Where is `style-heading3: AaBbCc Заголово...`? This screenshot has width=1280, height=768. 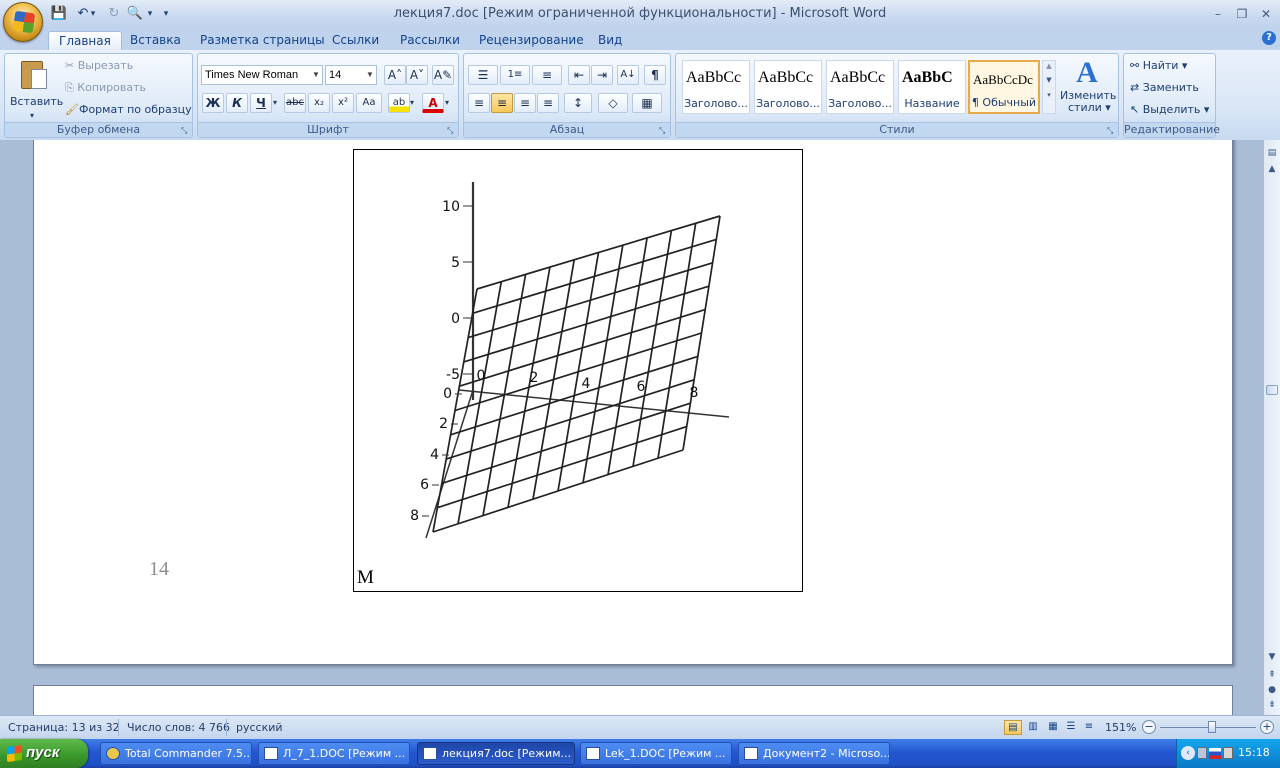
style-heading3: AaBbCc Заголово... is located at coordinates (860, 87).